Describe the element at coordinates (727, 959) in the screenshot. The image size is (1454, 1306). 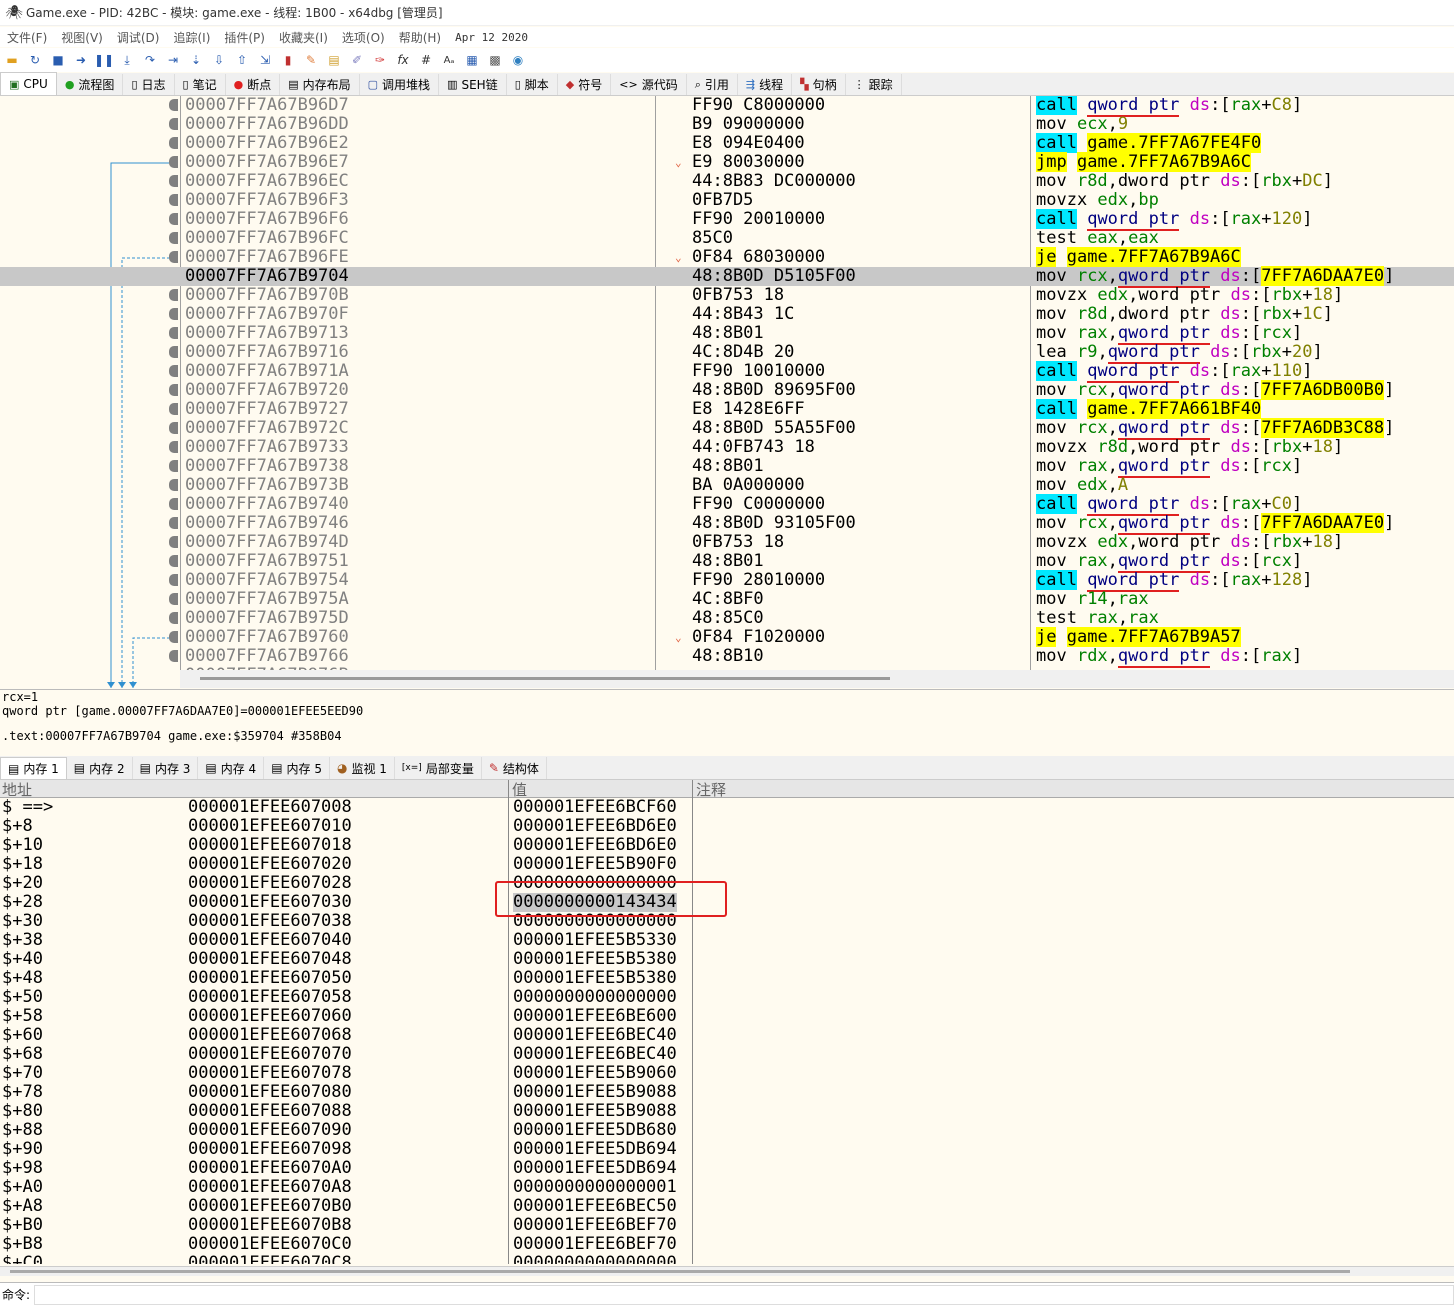
I see `dump-row: $+40 000001EFEE607048 000001EFEE5B5380` at that location.